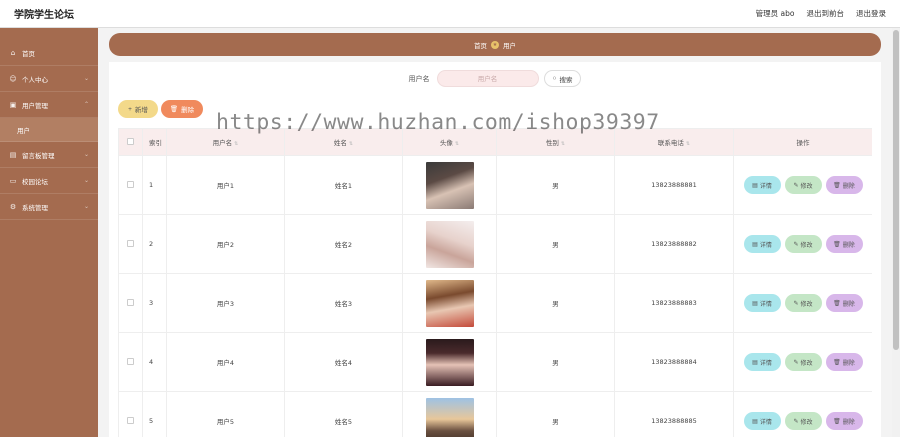  Describe the element at coordinates (49, 181) in the screenshot. I see `sidebar-item-forum: ▭ 校园论坛 ⌄` at that location.